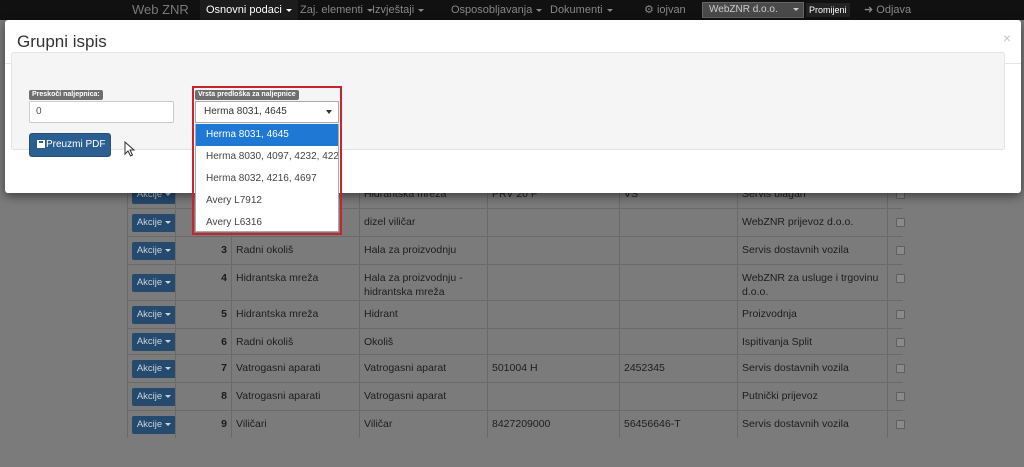  Describe the element at coordinates (398, 10) in the screenshot. I see `nav-izvjestaji: Izvještaji` at that location.